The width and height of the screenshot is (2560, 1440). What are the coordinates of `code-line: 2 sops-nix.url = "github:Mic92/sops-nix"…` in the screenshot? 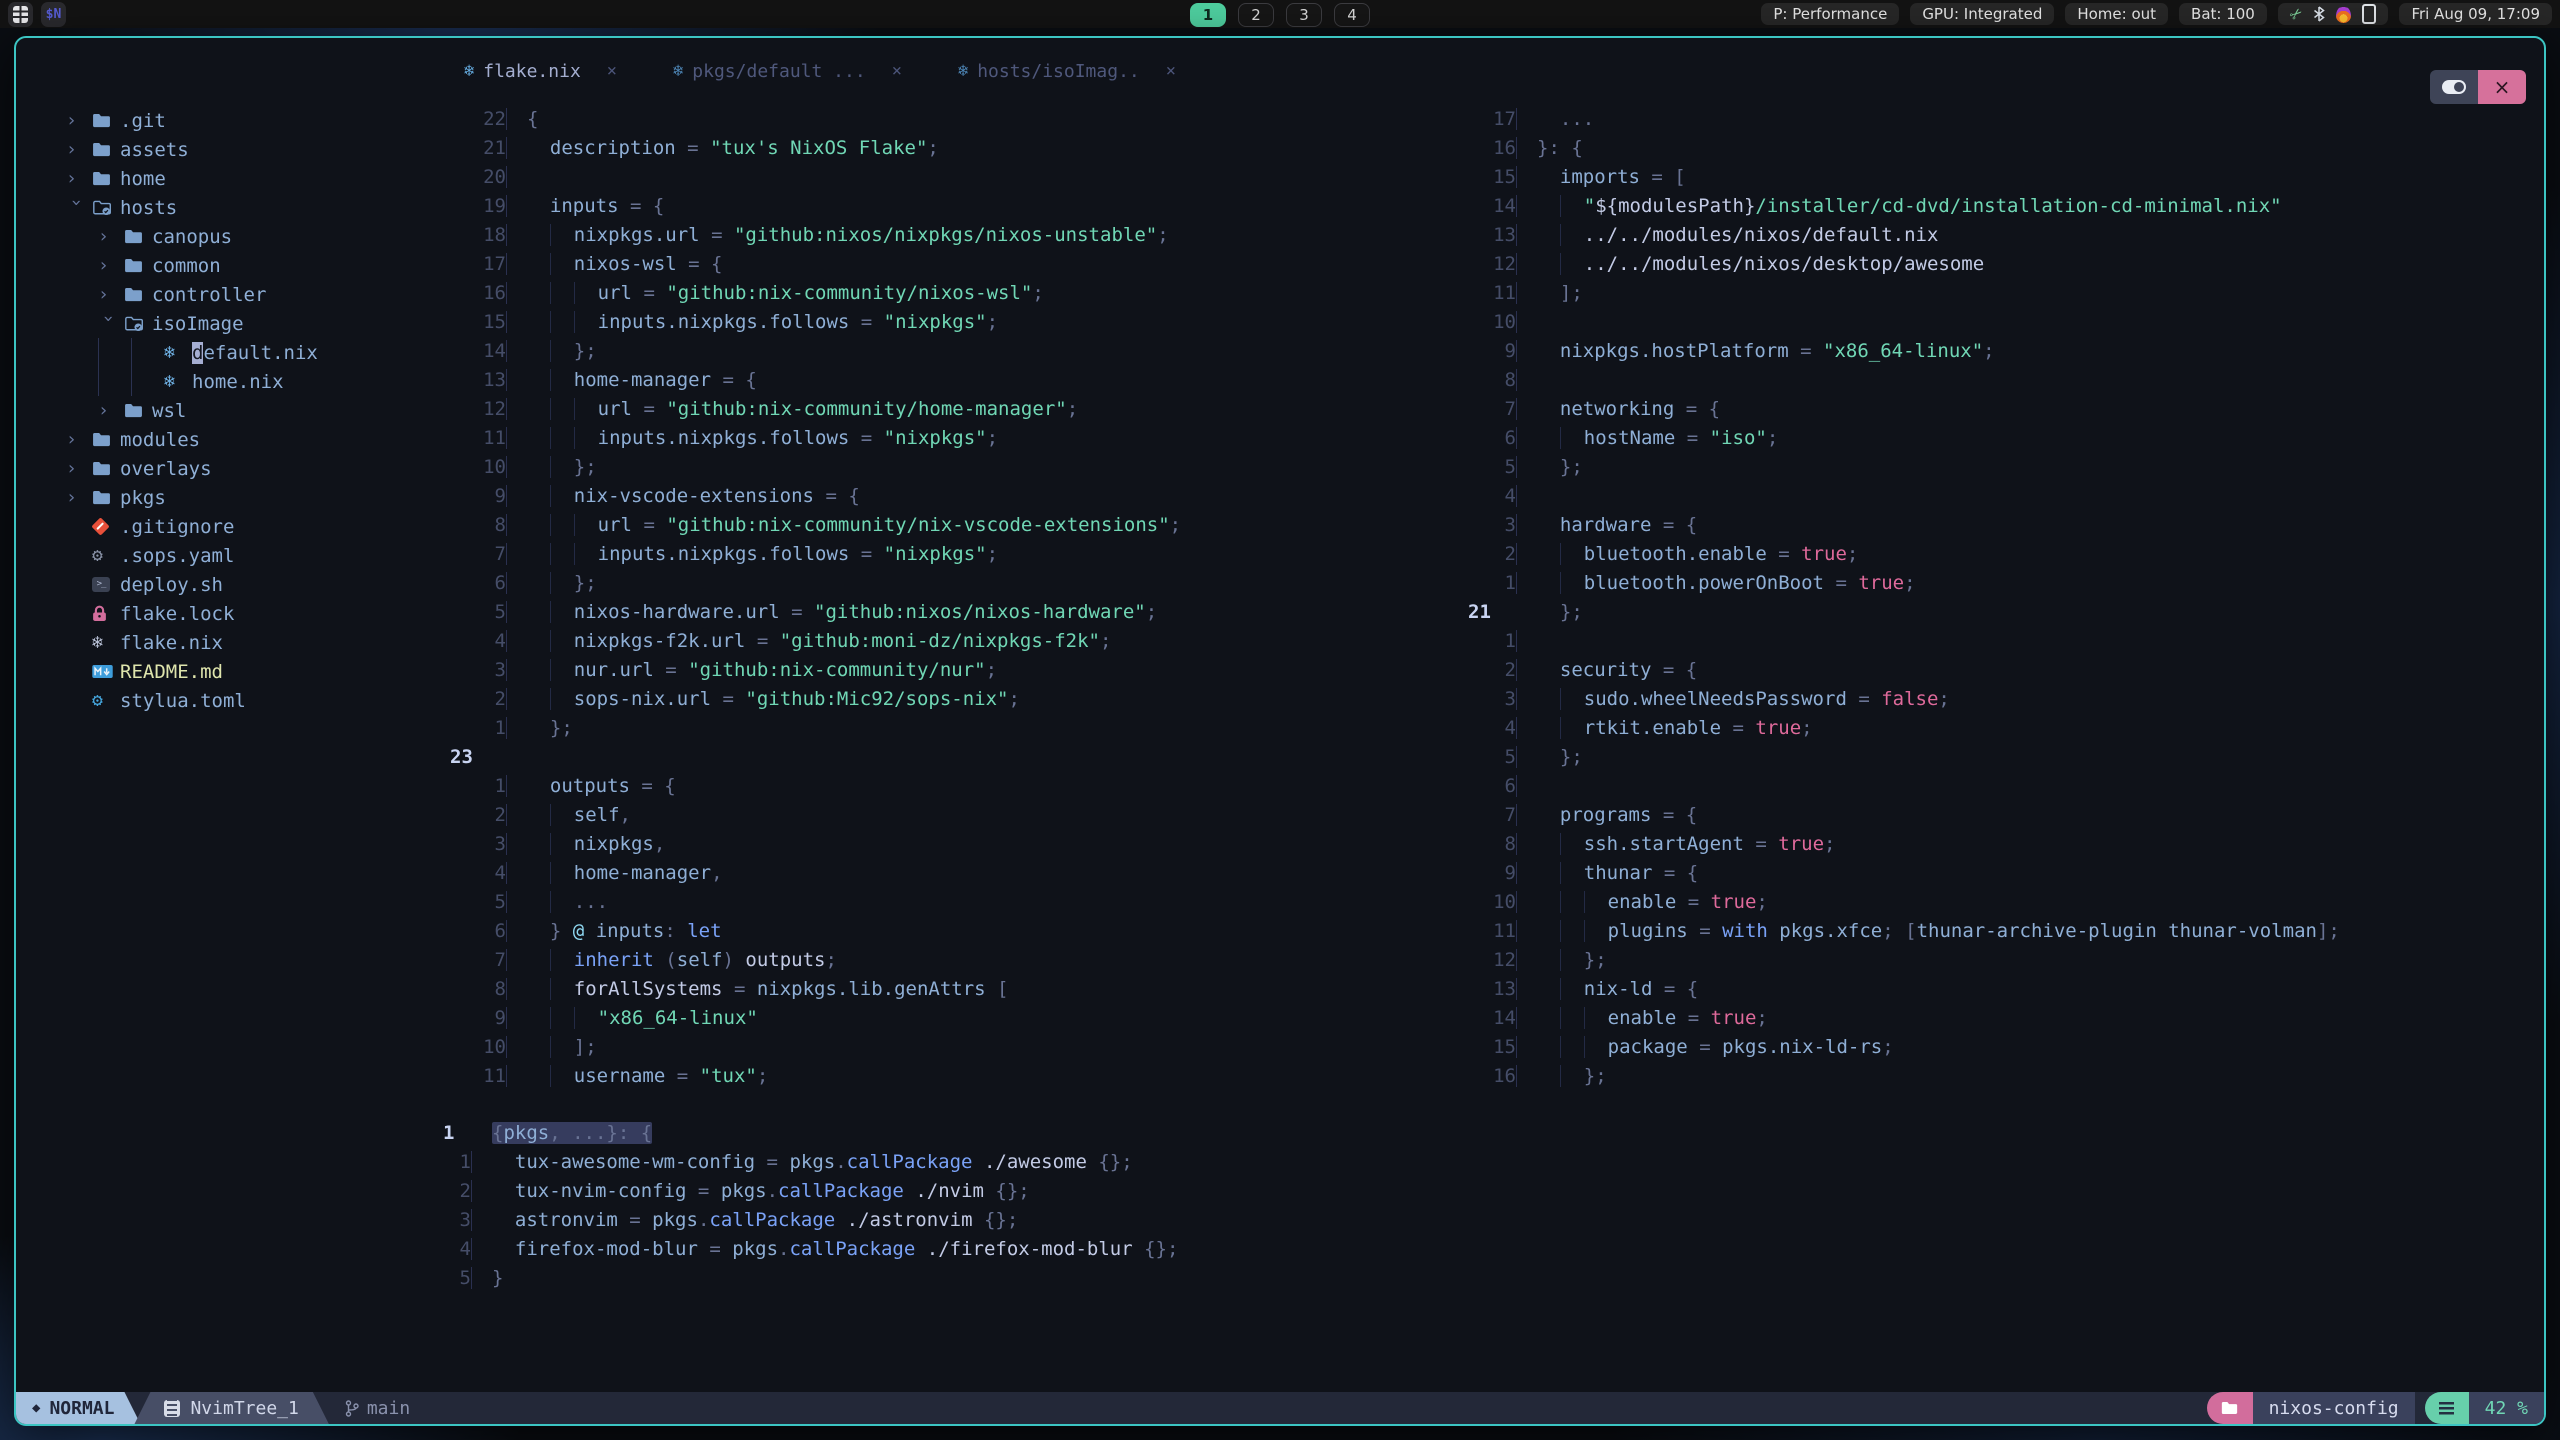 It's located at (958, 698).